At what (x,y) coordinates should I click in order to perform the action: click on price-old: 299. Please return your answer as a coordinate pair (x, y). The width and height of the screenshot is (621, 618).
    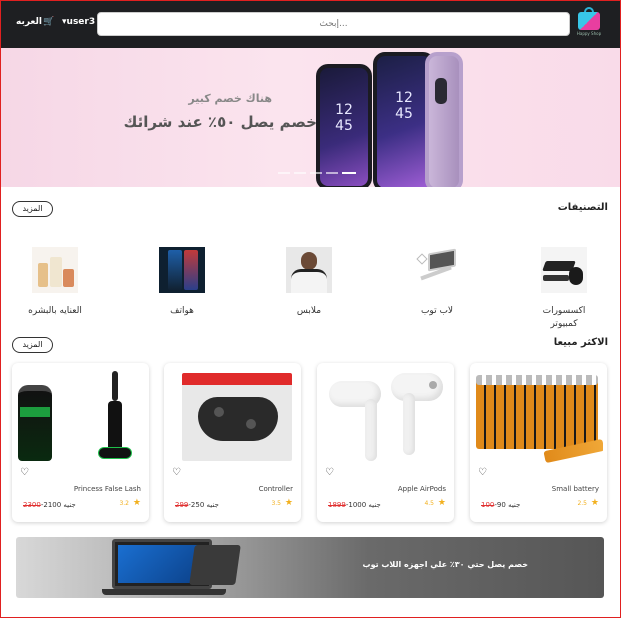
    Looking at the image, I should click on (182, 505).